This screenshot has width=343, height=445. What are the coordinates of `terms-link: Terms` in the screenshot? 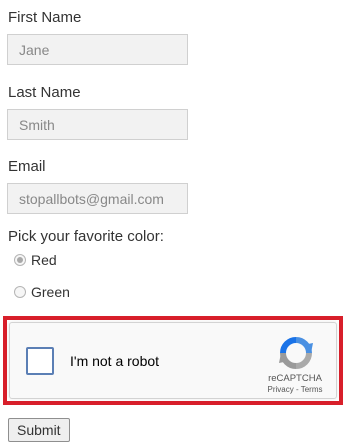 It's located at (312, 389).